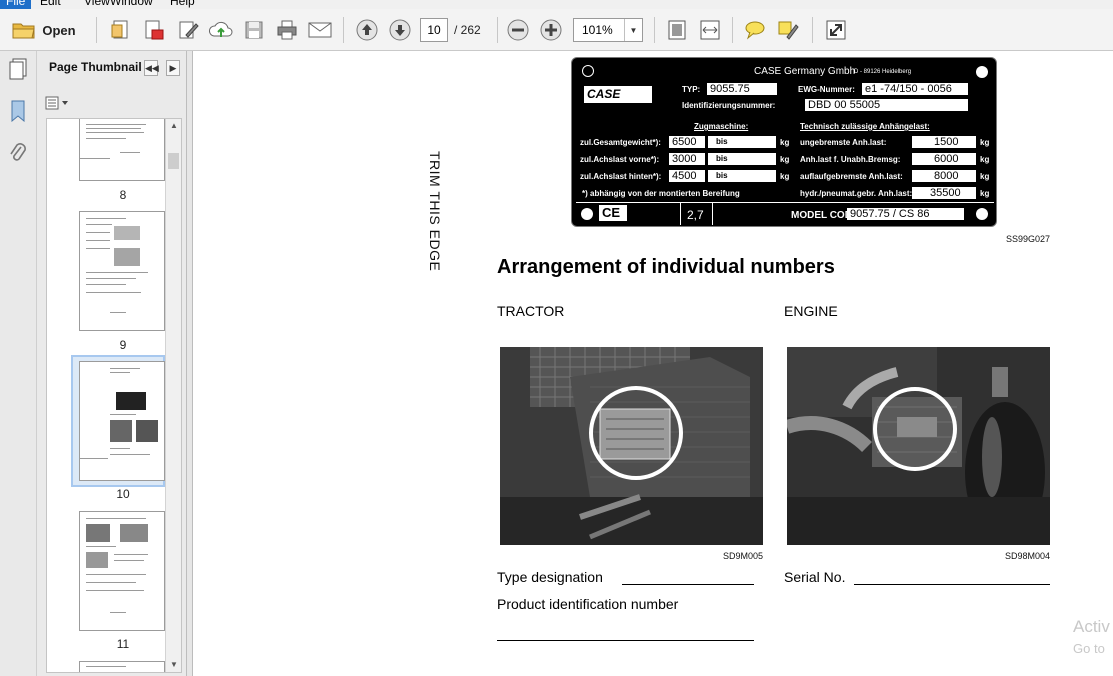  I want to click on edit-pdf-button, so click(188, 30).